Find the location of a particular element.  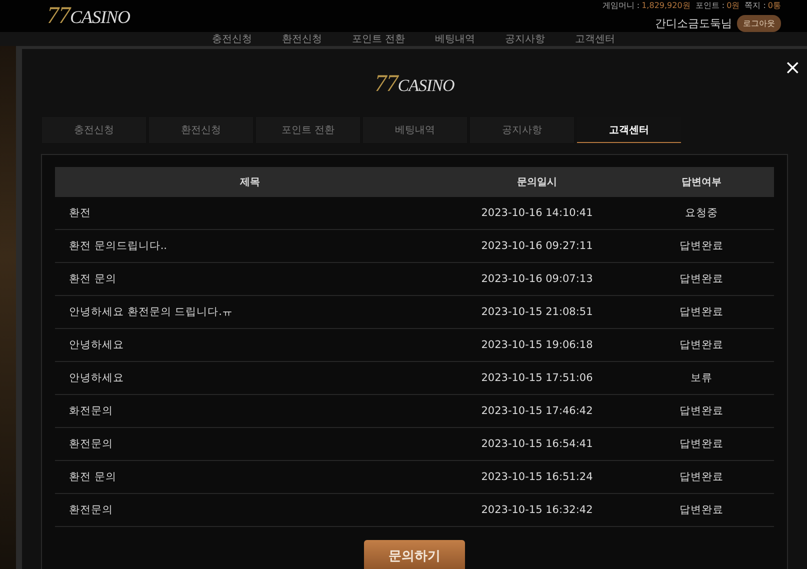

table-cell: 2023-10-16 09:27:11 is located at coordinates (537, 246).